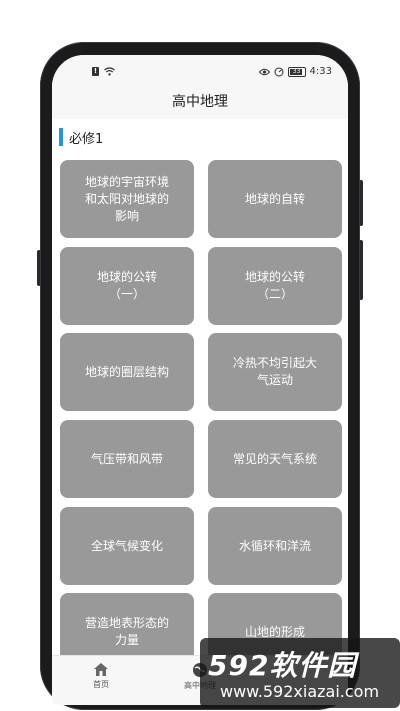  What do you see at coordinates (127, 199) in the screenshot?
I see `lesson-card: 地球的宇宙环境 和太阳对地球的 影响` at bounding box center [127, 199].